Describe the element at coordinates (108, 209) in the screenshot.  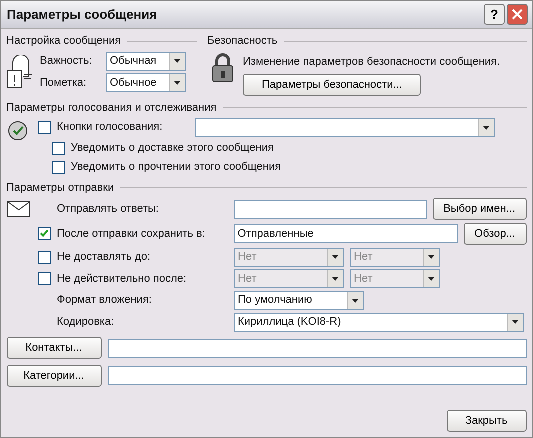
I see `field-label: Отправлять ответы:` at that location.